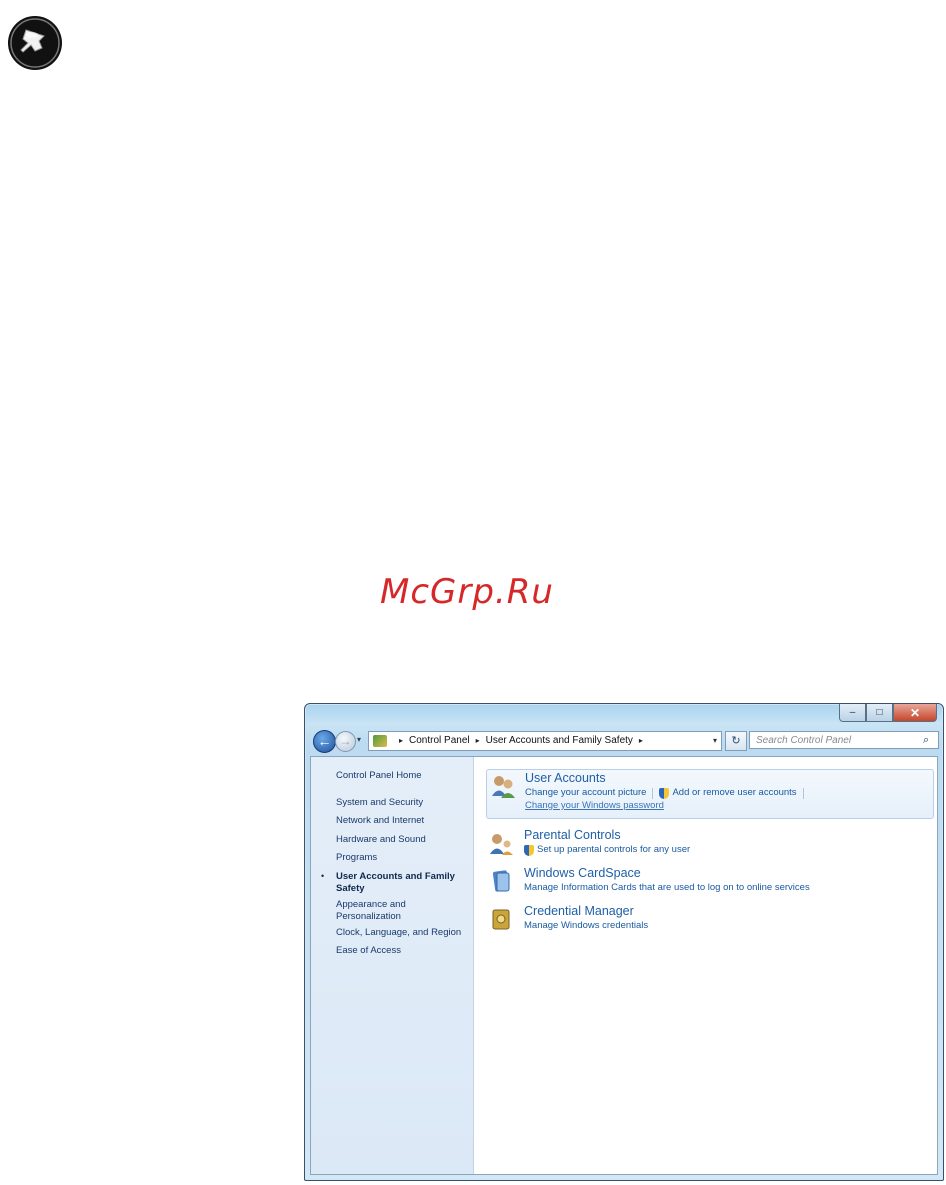 The height and width of the screenshot is (1185, 946). I want to click on refresh-button: ↻, so click(736, 741).